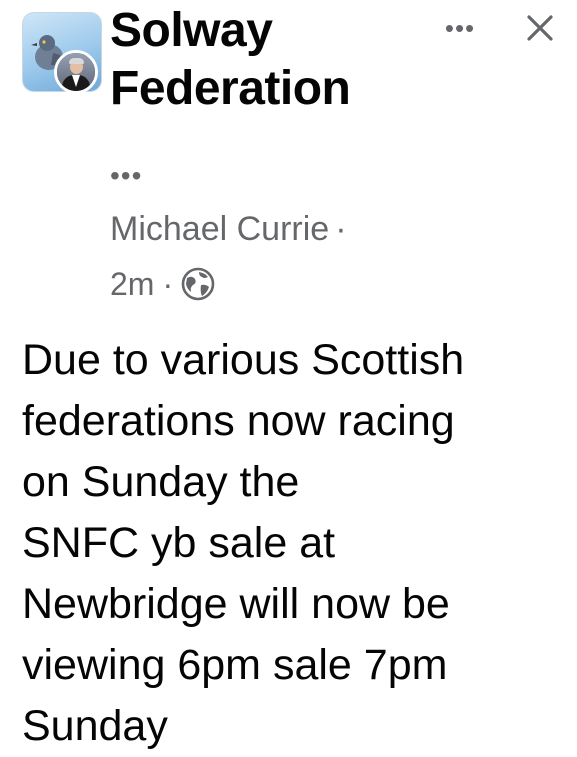 Image resolution: width=577 pixels, height=757 pixels. I want to click on group-name-link: Solway Federation, so click(230, 60).